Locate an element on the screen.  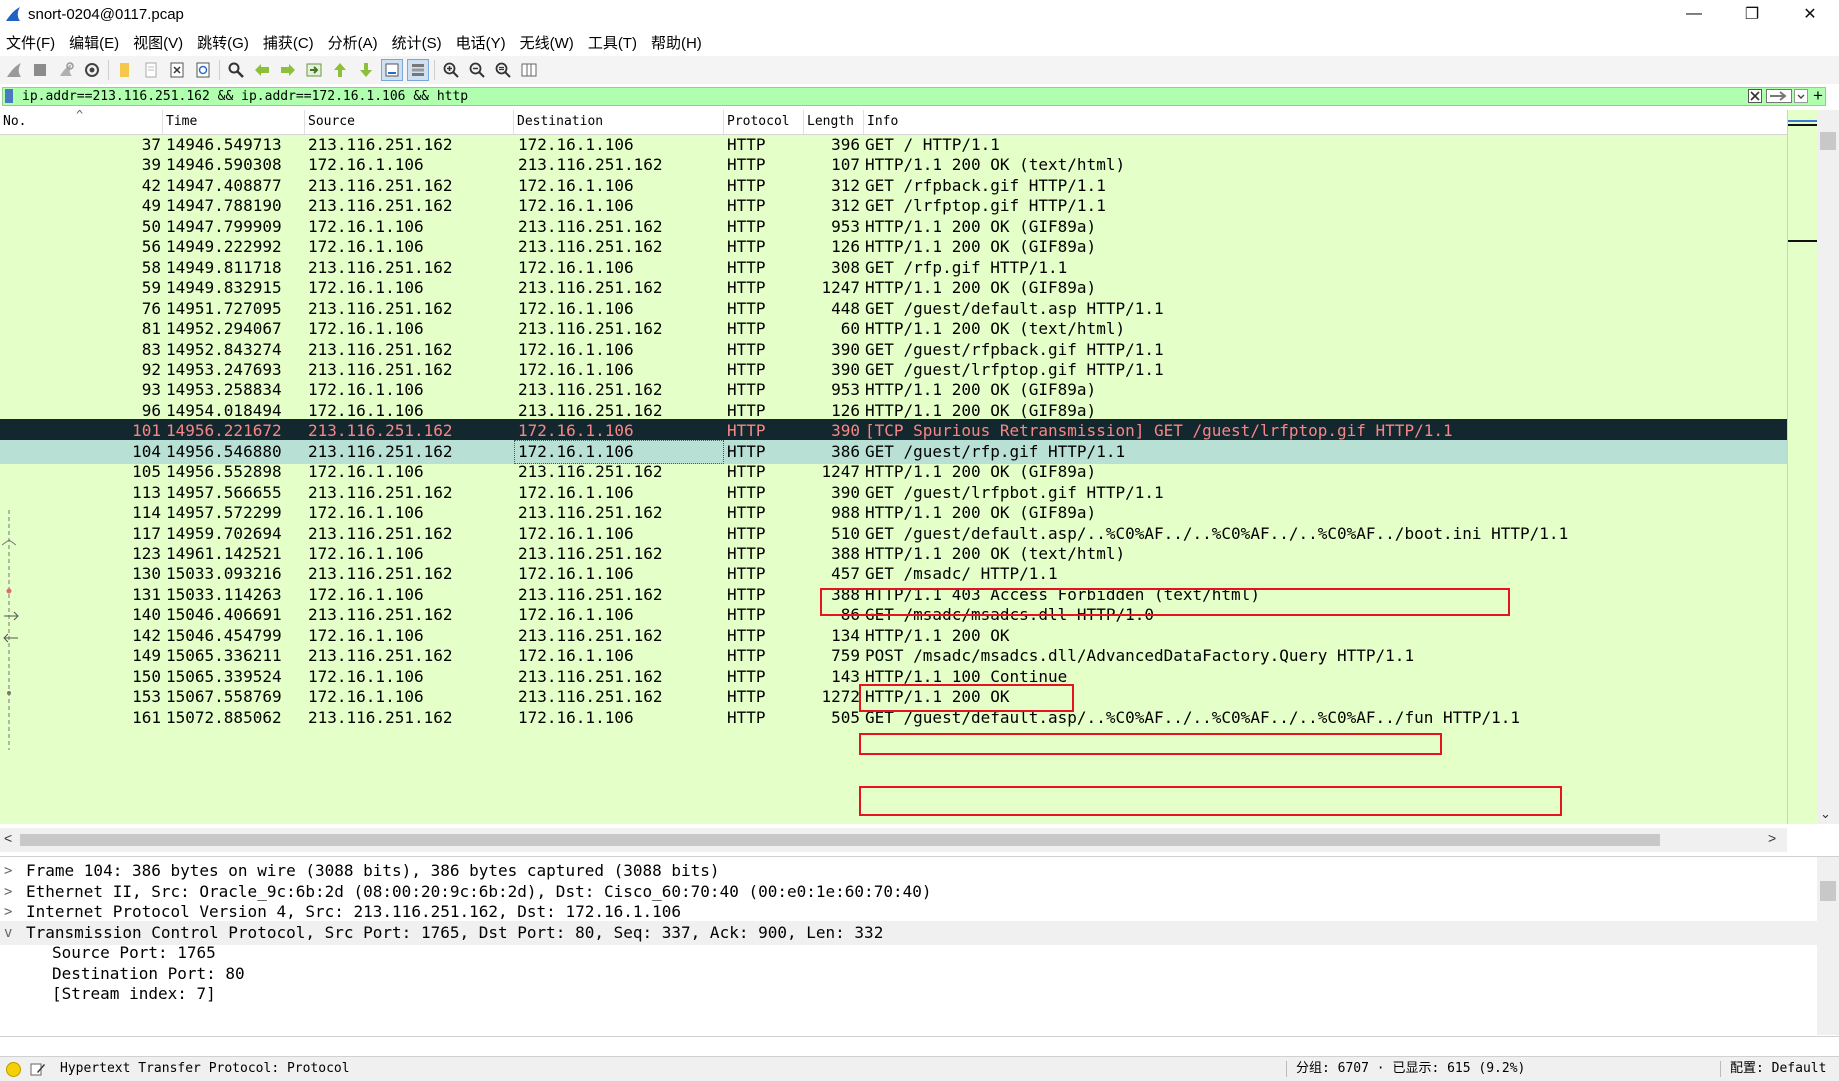
status-packet-counts: 分组: 6707 · 已显示: 615 (9.2%) is located at coordinates (1411, 1068).